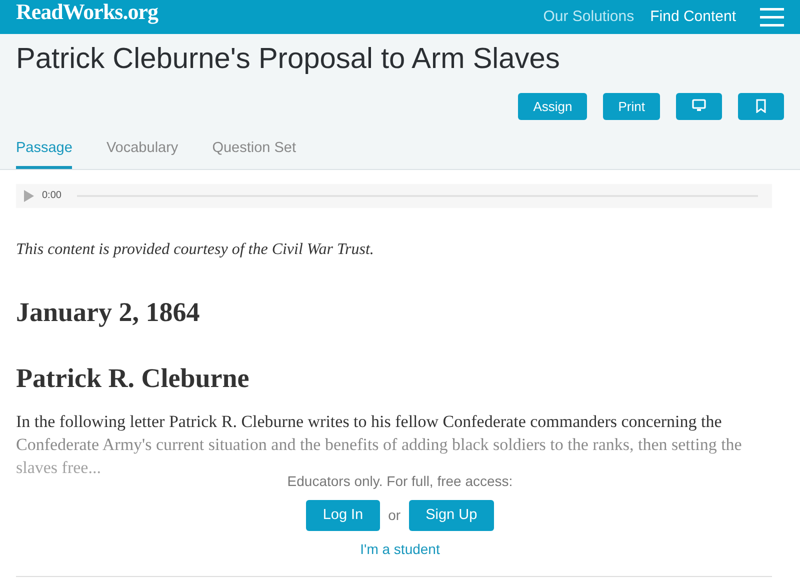 Image resolution: width=800 pixels, height=582 pixels. Describe the element at coordinates (288, 59) in the screenshot. I see `page-title: Patrick Cleburne's Proposal to Arm Slaves` at that location.